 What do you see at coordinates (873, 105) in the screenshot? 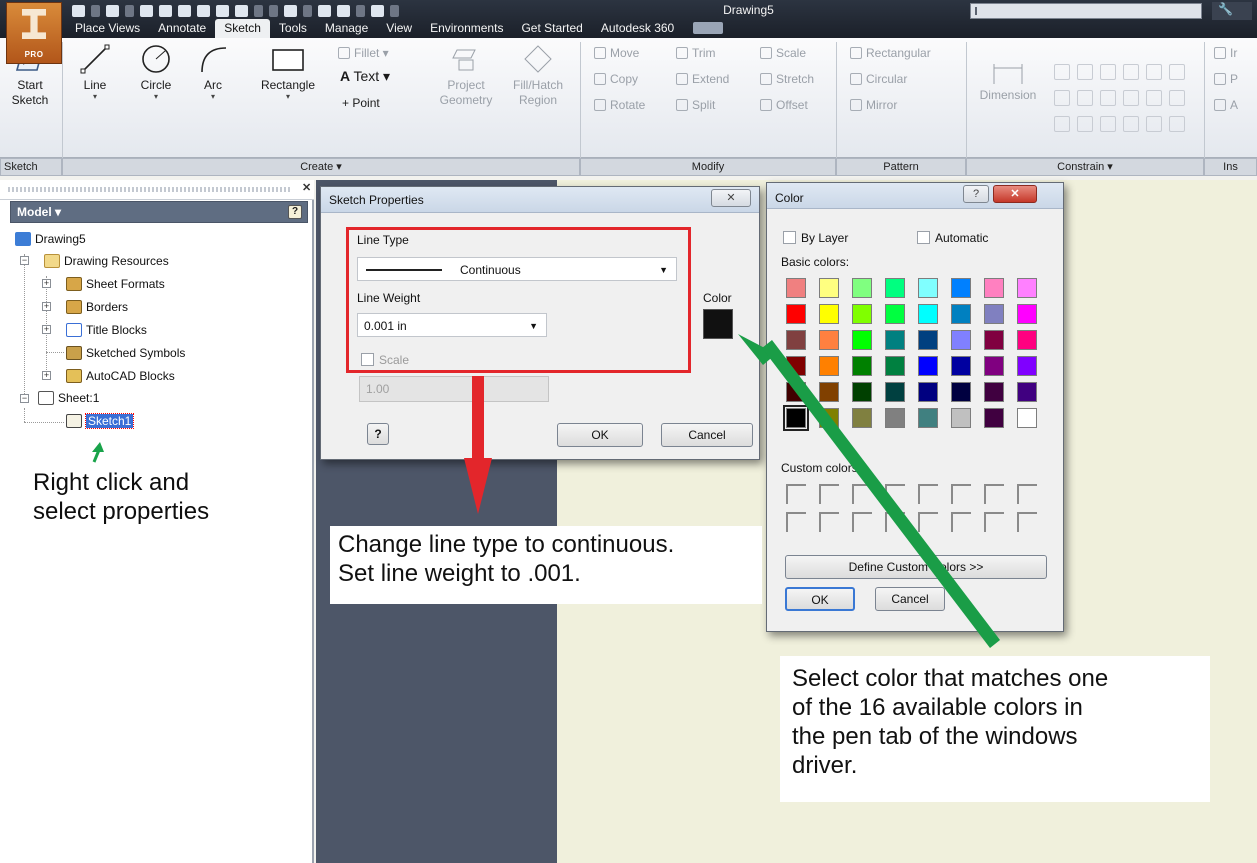
I see `mirror-button: Mirror` at bounding box center [873, 105].